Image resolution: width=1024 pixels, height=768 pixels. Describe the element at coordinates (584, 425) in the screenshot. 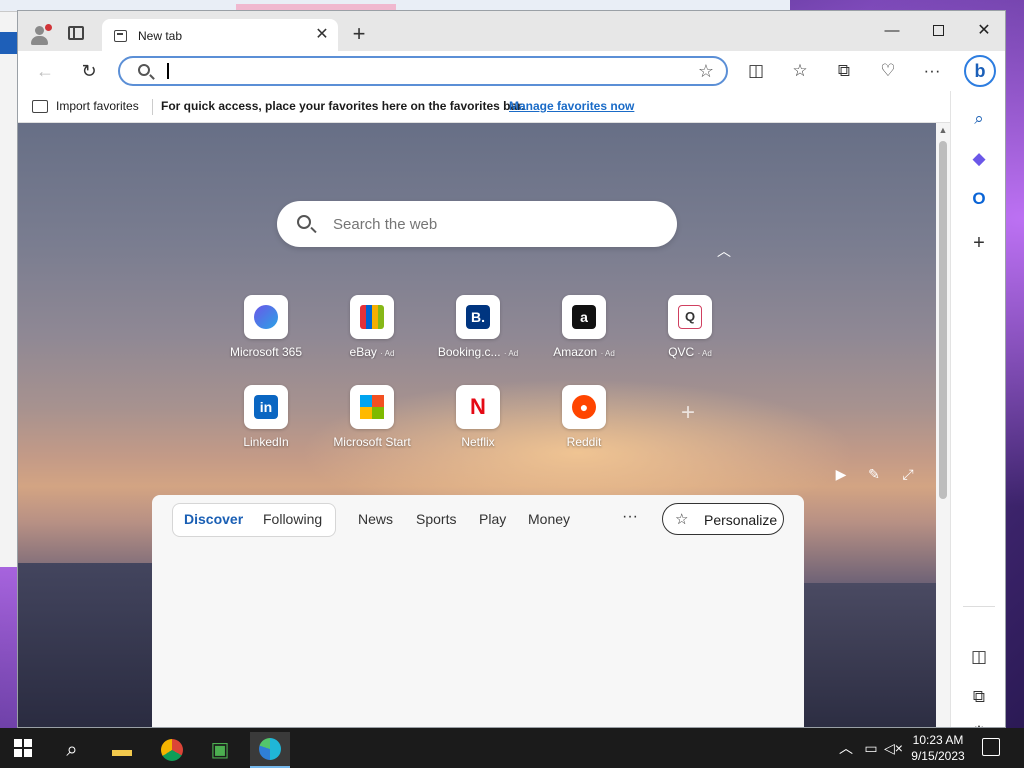

I see `quick-link-reddit: ● Reddit` at that location.